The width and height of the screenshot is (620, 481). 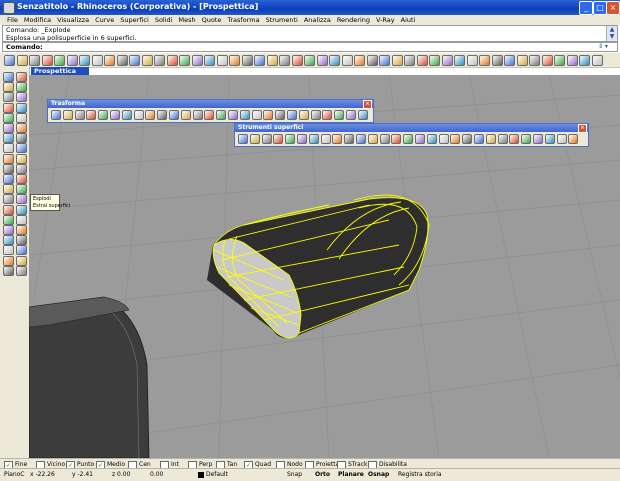 What do you see at coordinates (294, 475) in the screenshot?
I see `snap-toggle: Snap` at bounding box center [294, 475].